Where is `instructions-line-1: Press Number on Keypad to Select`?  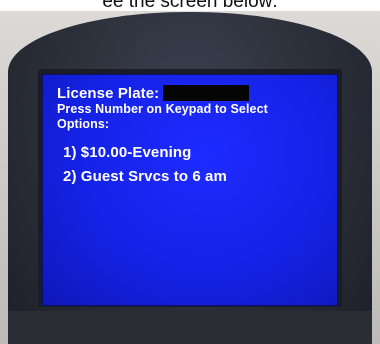 instructions-line-1: Press Number on Keypad to Select is located at coordinates (162, 109).